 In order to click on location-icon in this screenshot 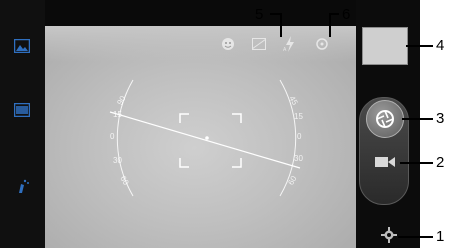, I will do `click(322, 44)`.